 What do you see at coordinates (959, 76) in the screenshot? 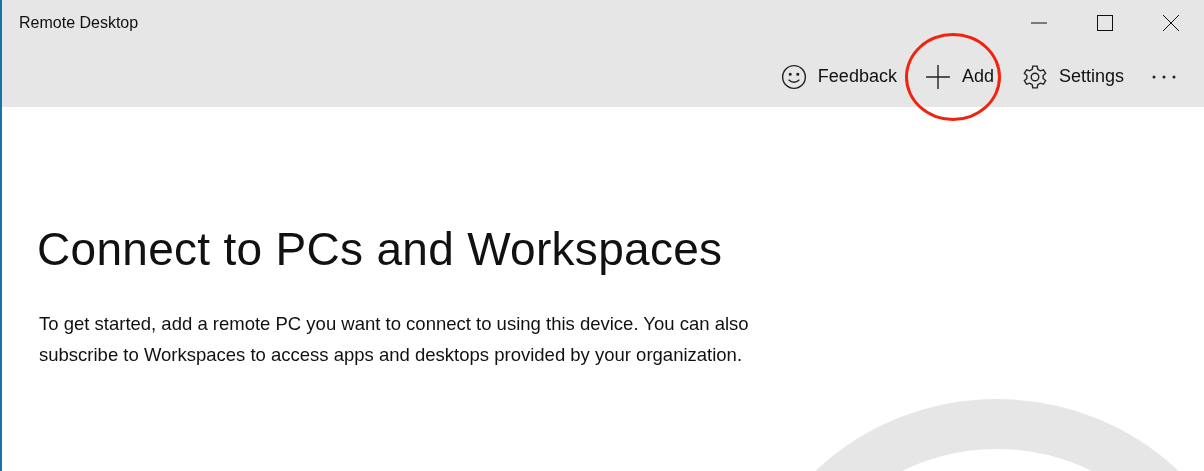
I see `add-button: Add` at bounding box center [959, 76].